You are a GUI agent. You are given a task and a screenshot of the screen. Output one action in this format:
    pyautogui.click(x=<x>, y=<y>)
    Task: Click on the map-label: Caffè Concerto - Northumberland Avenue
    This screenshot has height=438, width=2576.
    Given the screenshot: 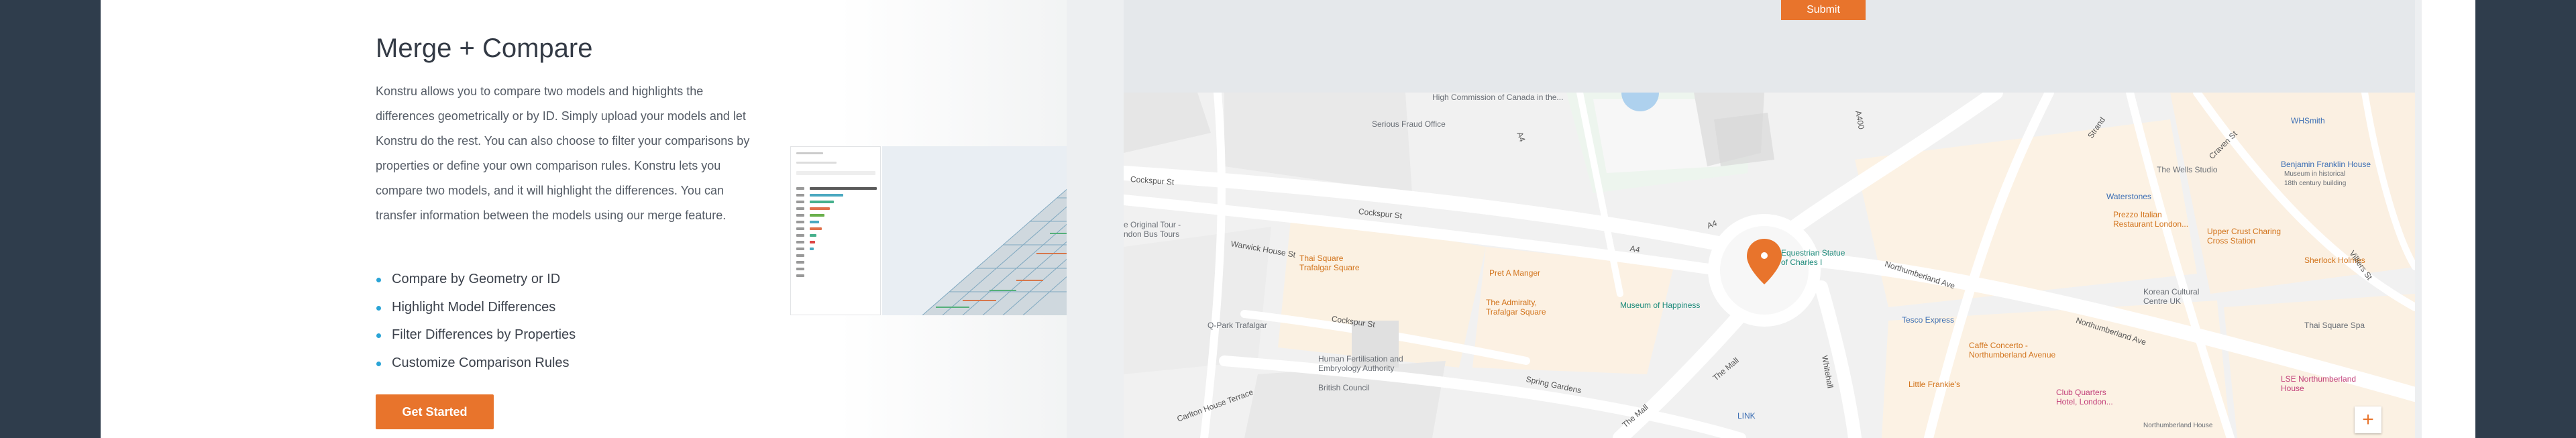 What is the action you would take?
    pyautogui.click(x=2012, y=350)
    